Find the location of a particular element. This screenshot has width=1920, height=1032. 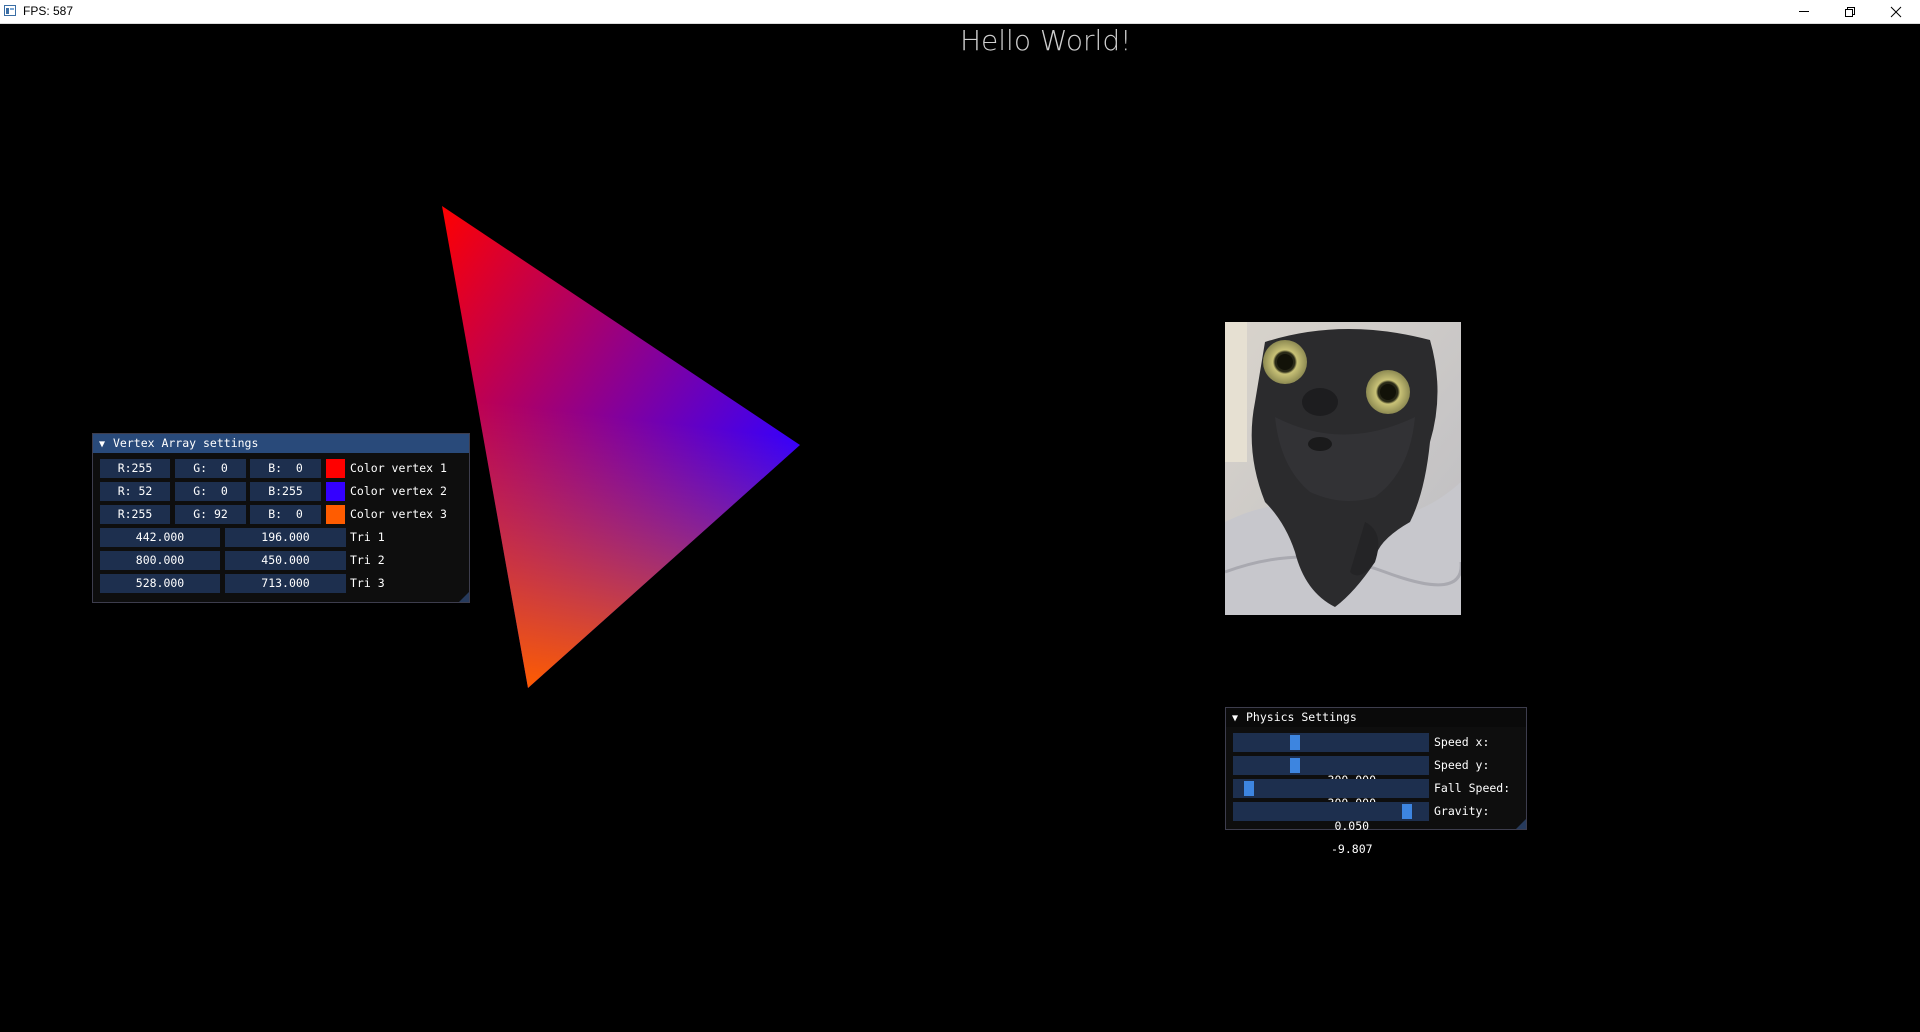

color-row-1: R:255 G: 0 B: 0 Color vertex 1 is located at coordinates (282, 468).